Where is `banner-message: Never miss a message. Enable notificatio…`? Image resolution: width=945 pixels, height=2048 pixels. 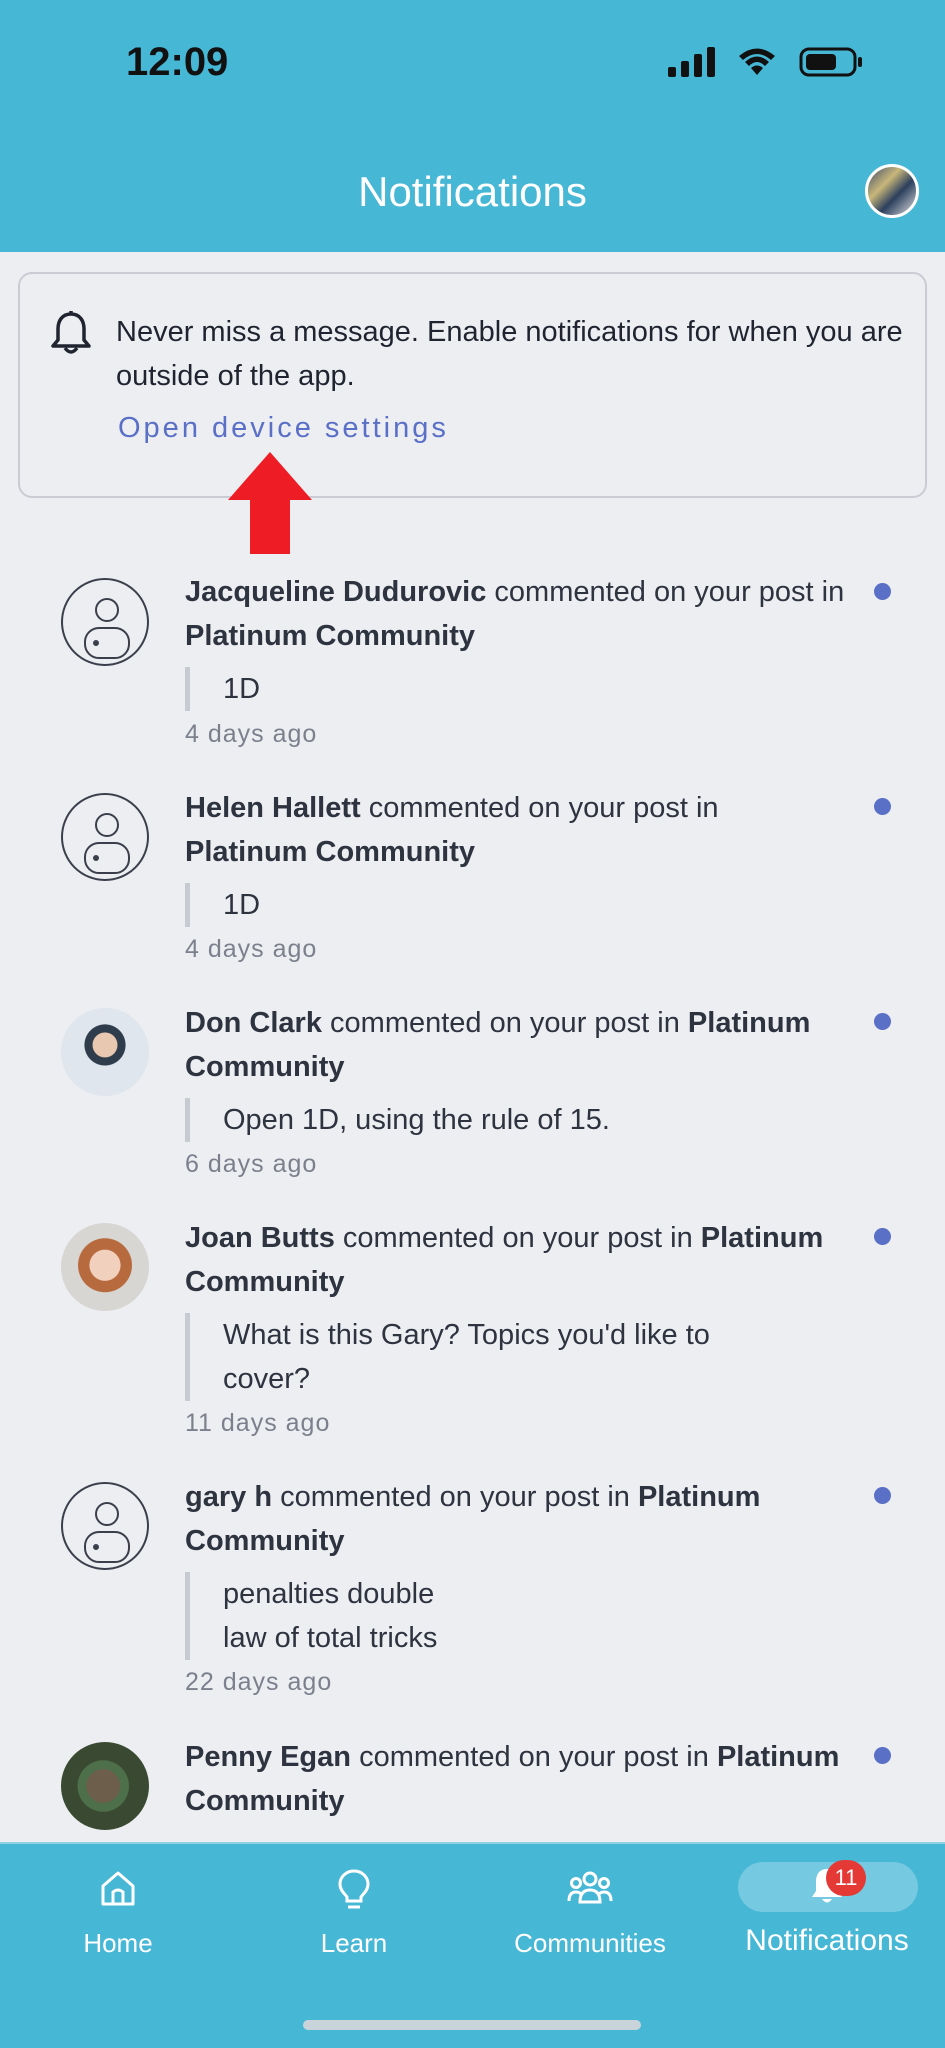
banner-message: Never miss a message. Enable notificatio… is located at coordinates (509, 354).